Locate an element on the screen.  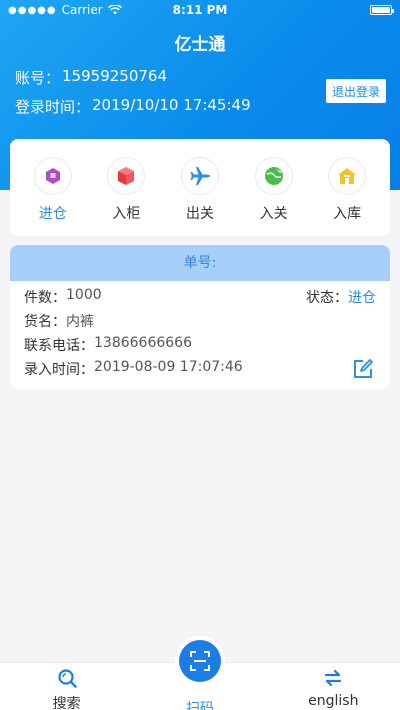
menu-label: 入库 is located at coordinates (347, 214).